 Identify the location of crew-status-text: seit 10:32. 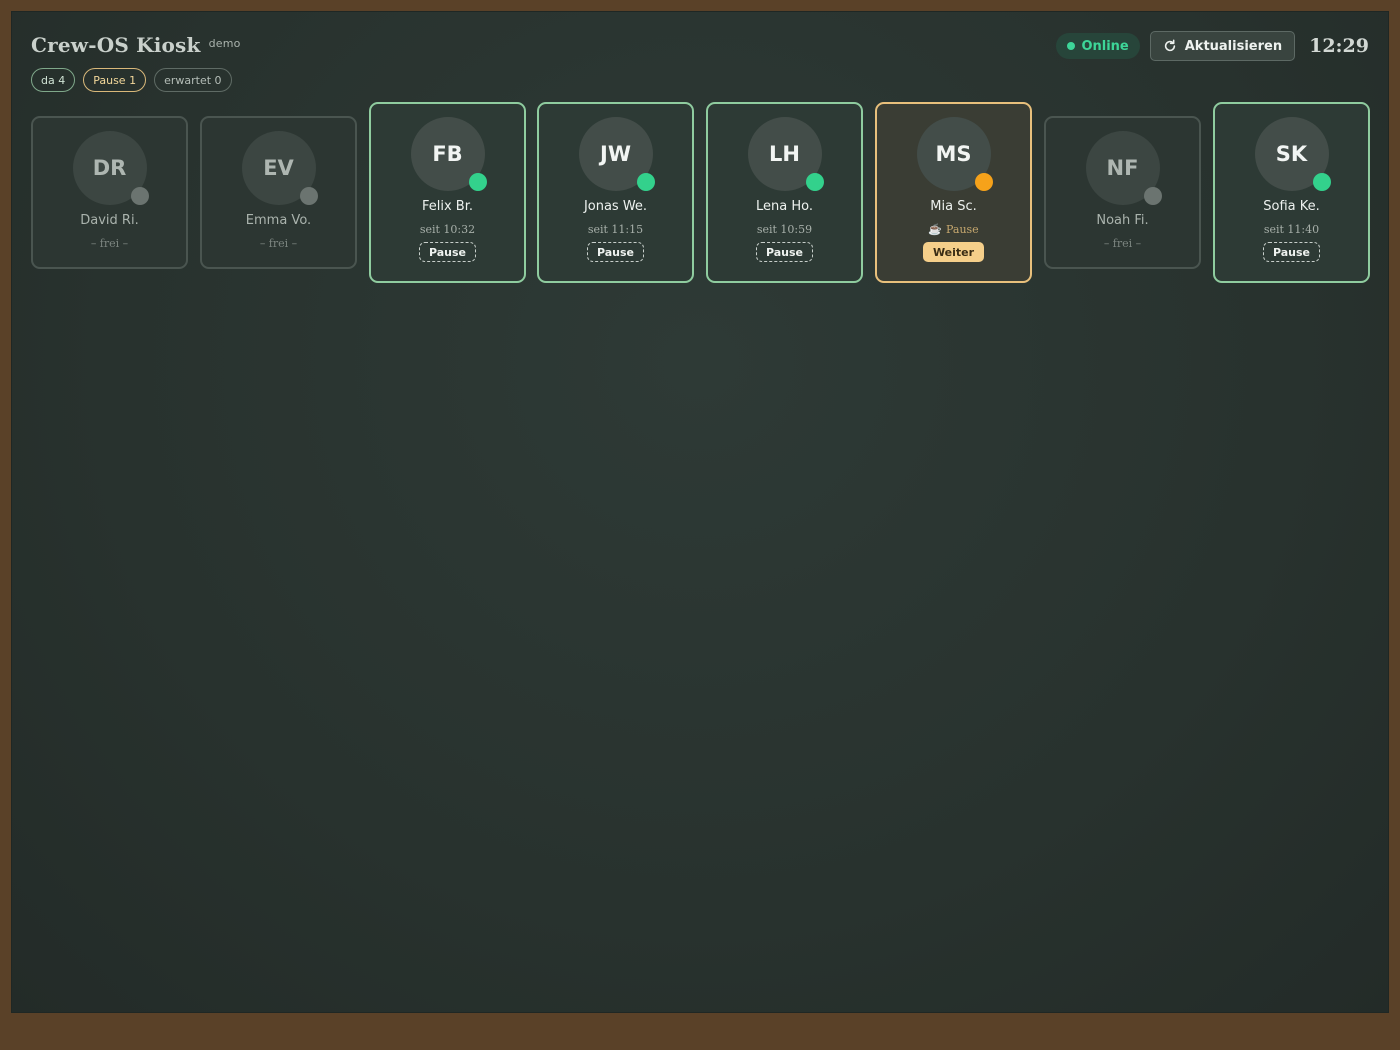
(447, 229).